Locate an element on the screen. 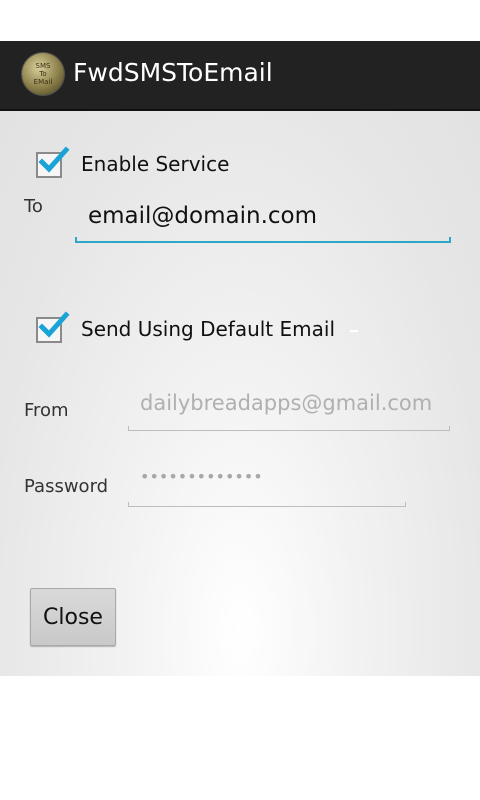 The image size is (480, 800). close-button: Close is located at coordinates (73, 617).